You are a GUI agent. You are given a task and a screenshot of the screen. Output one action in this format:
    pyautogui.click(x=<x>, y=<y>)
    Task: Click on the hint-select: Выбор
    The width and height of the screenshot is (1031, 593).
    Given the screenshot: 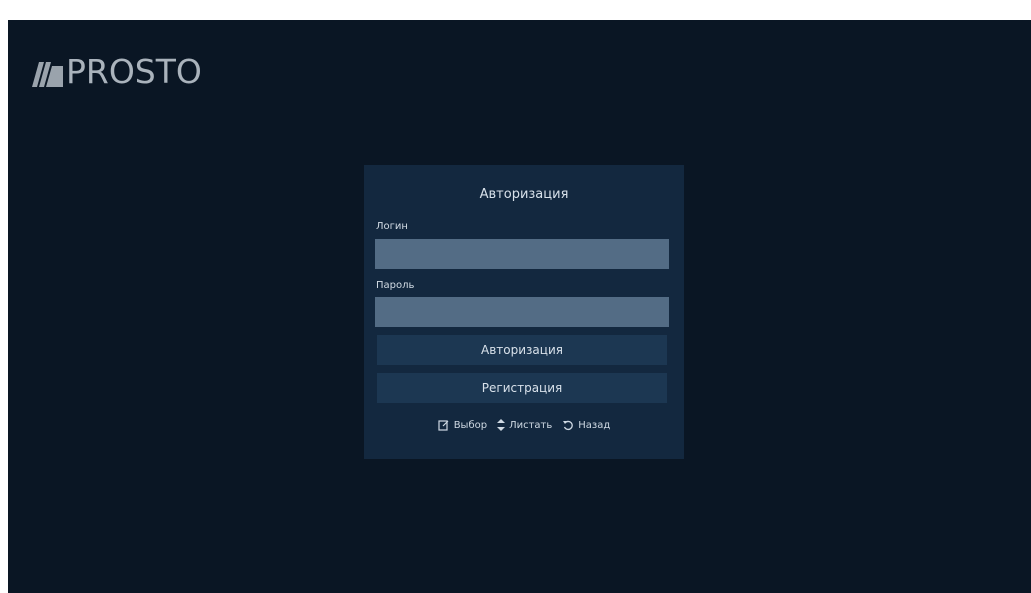 What is the action you would take?
    pyautogui.click(x=462, y=425)
    